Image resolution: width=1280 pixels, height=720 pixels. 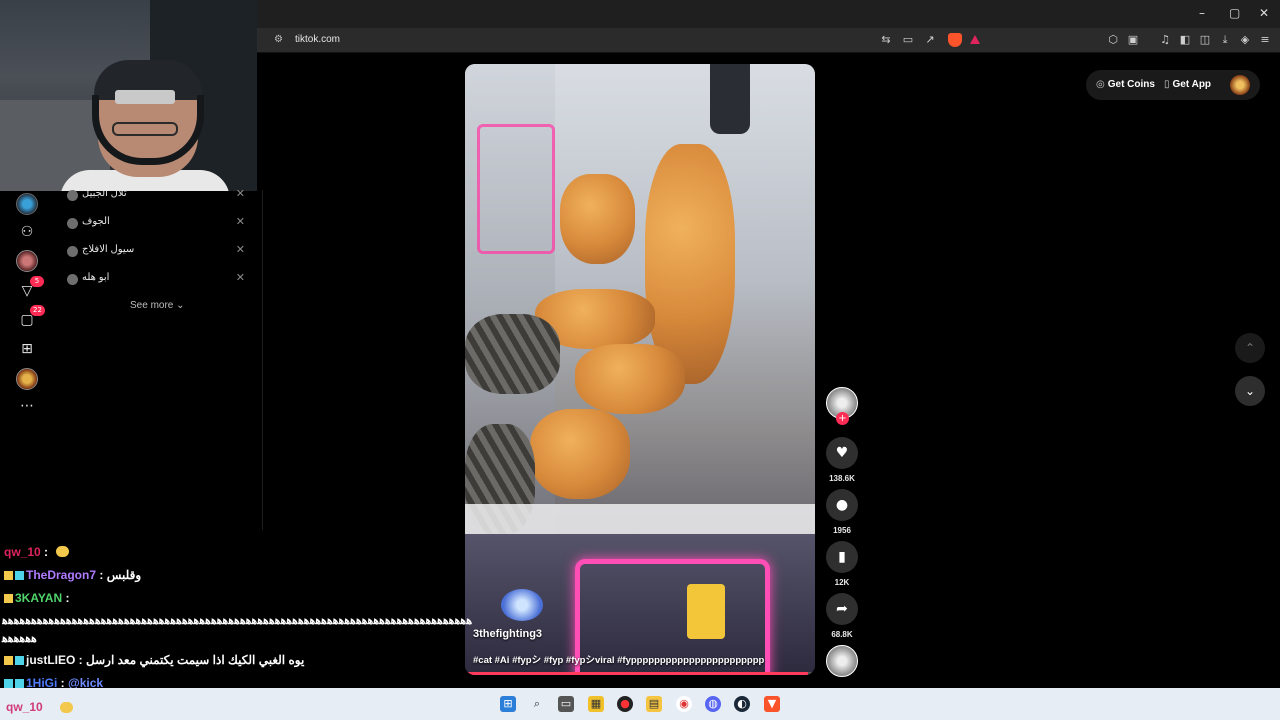 I want to click on previous-video-button: ⌃, so click(x=1250, y=348).